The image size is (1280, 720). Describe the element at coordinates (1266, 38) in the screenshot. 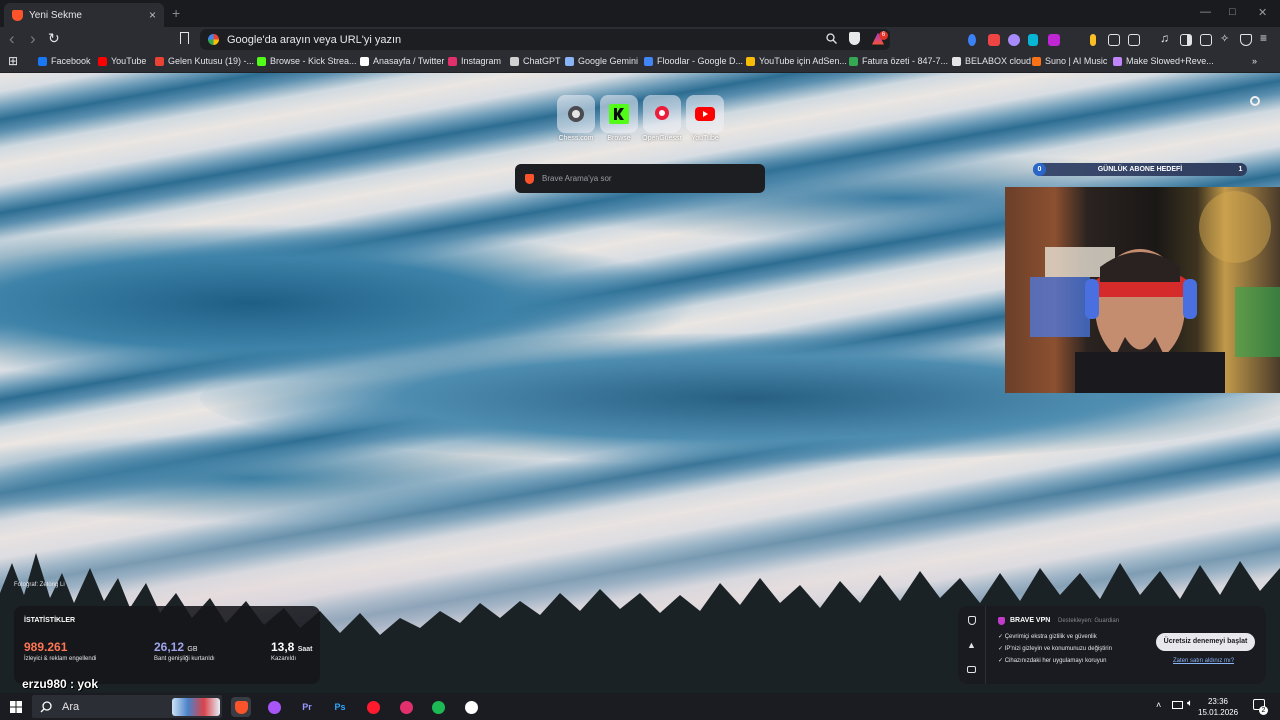

I see `menu-icon: ≡` at that location.